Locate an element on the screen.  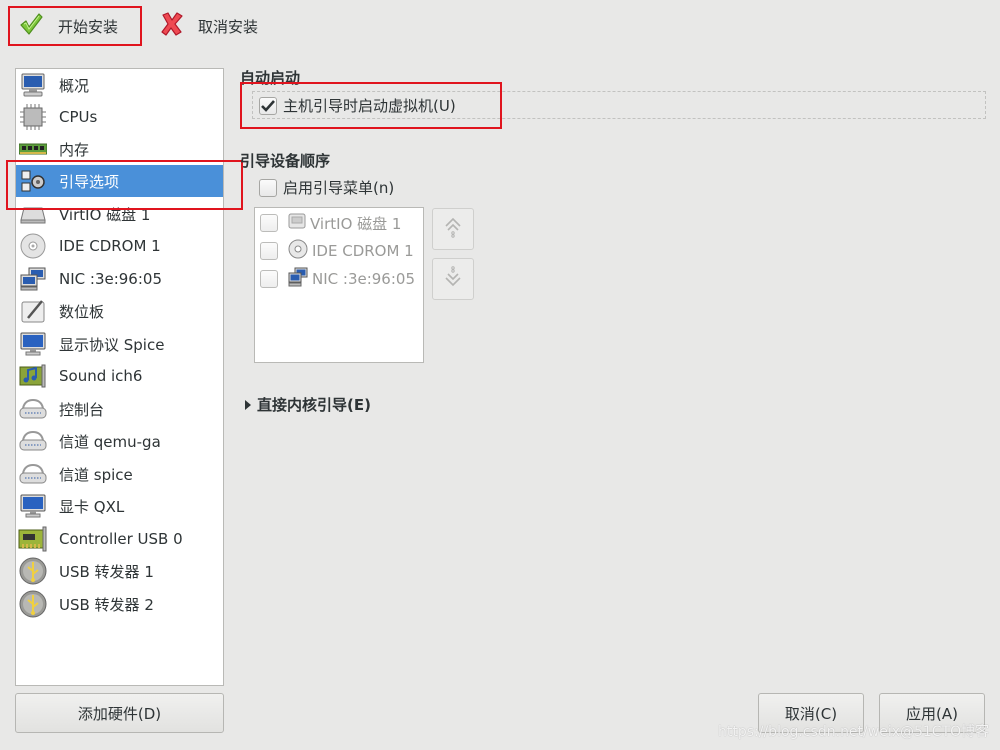
sidebar-item-usb-controller: Controller USB 0 is located at coordinates (119, 539).